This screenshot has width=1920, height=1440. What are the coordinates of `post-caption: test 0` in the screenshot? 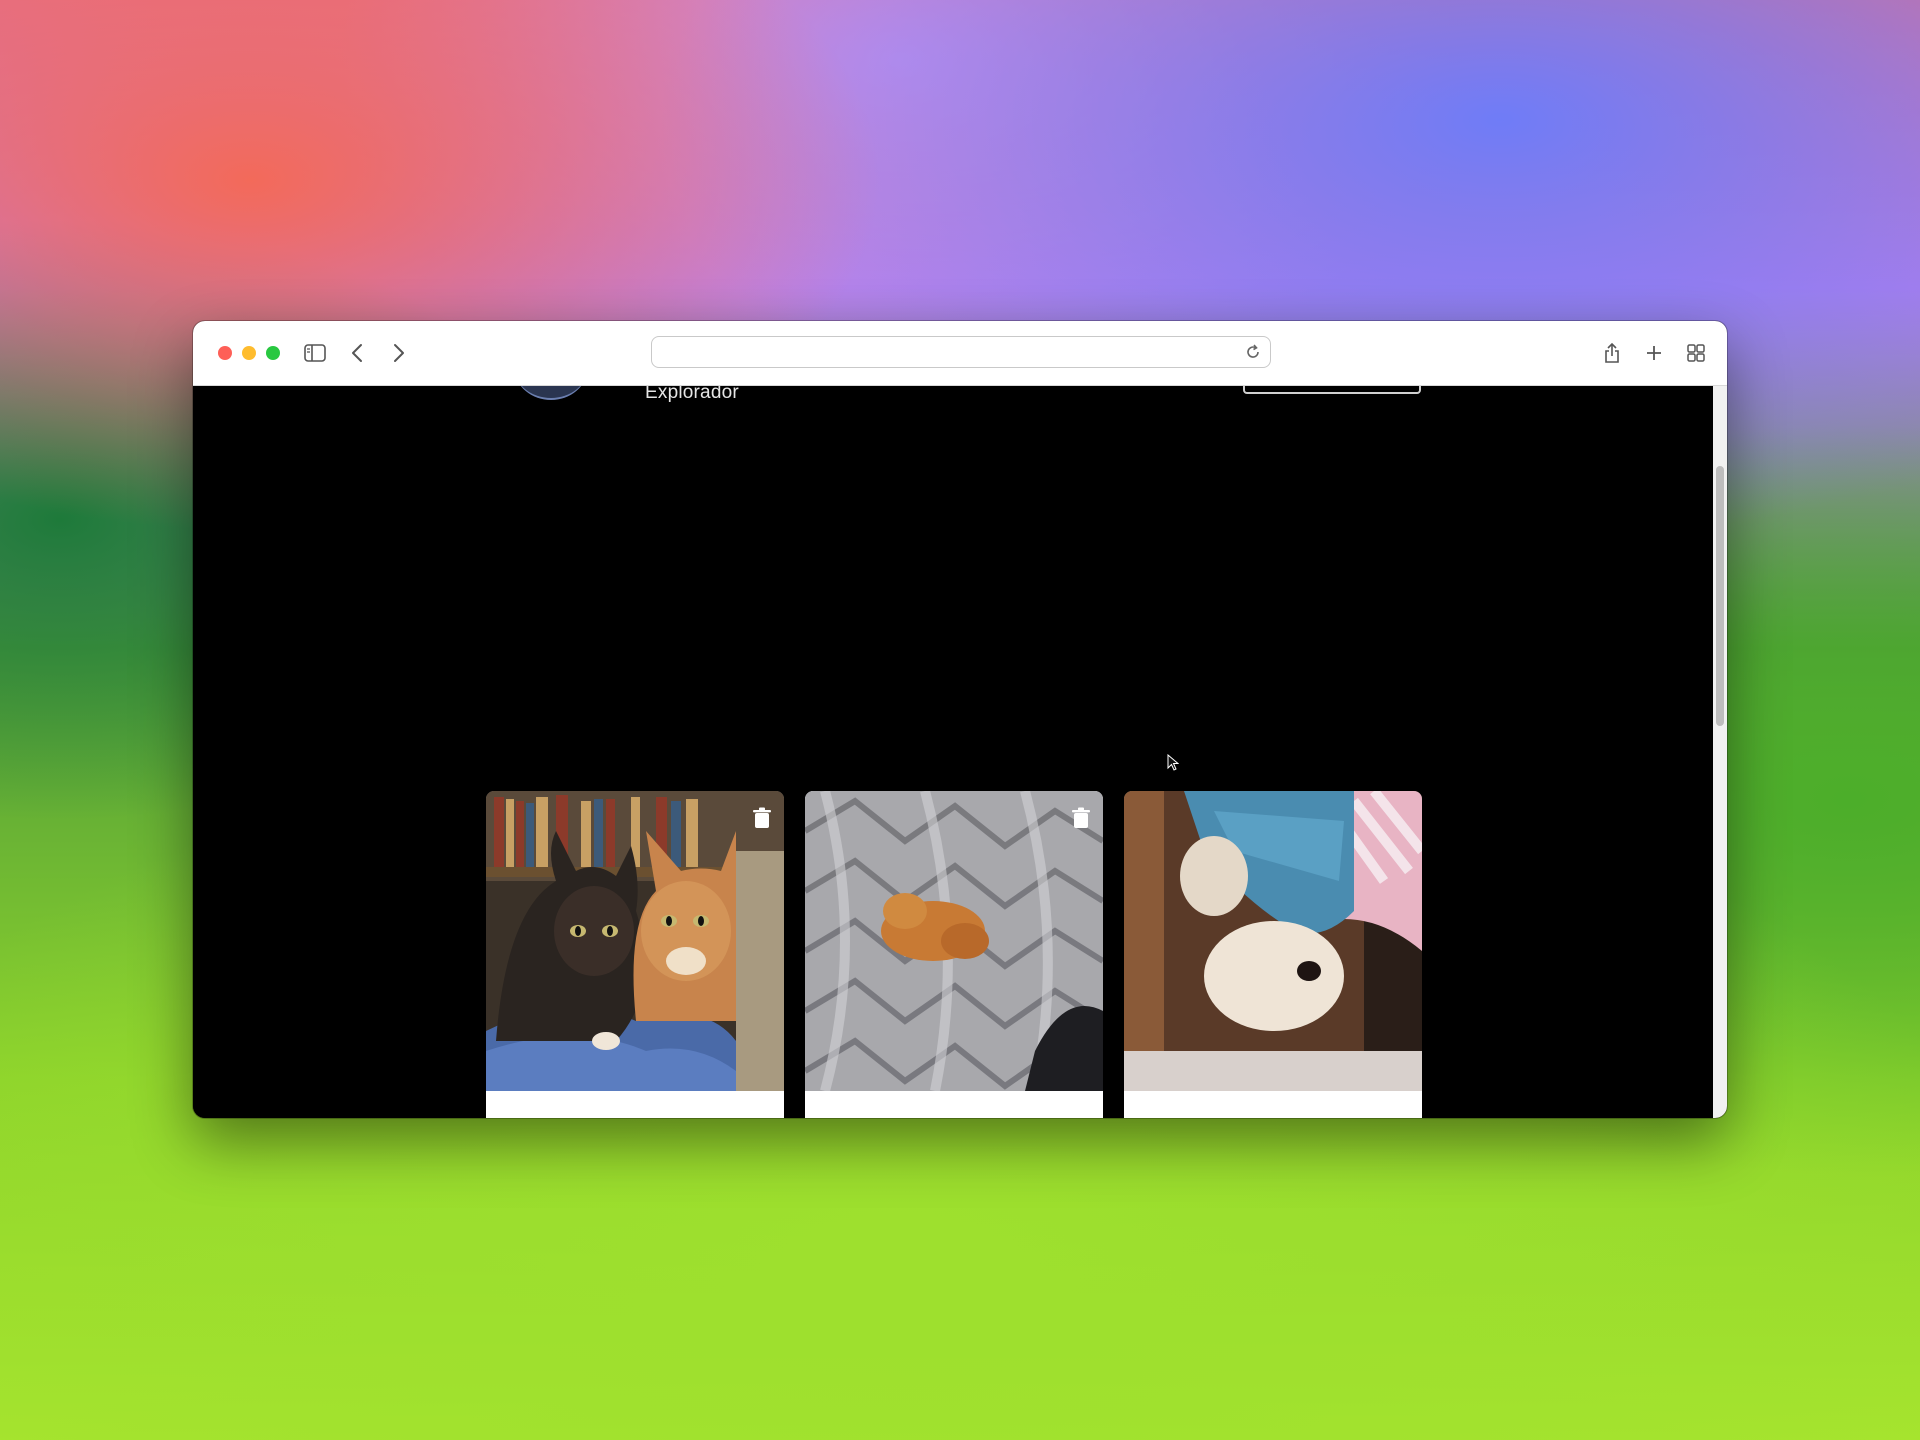 It's located at (954, 1104).